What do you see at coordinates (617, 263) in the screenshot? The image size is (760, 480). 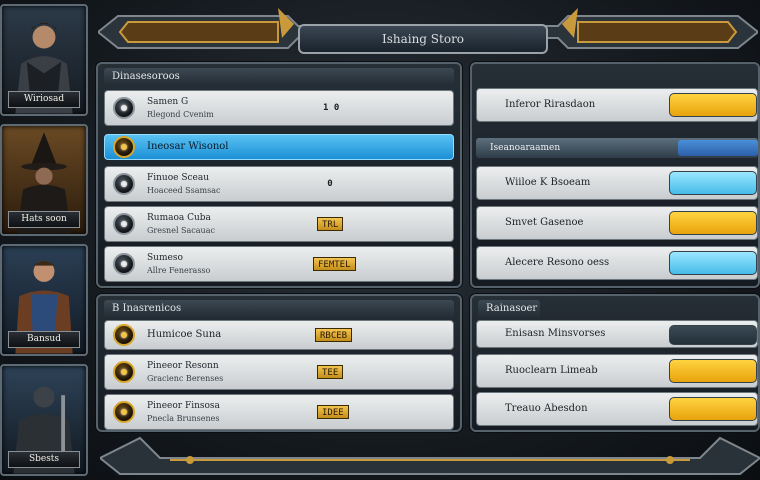 I see `stat-row: Alecere Resono oess` at bounding box center [617, 263].